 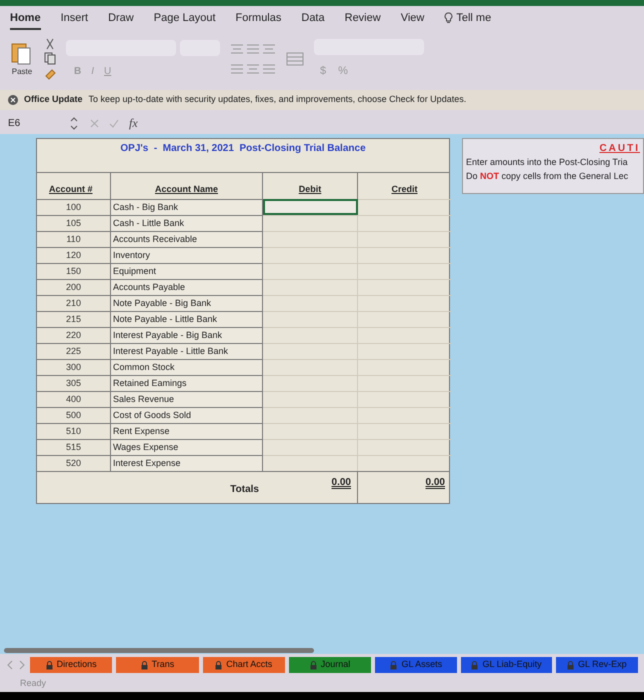 What do you see at coordinates (187, 463) in the screenshot?
I see `table-cell: Interest Expense` at bounding box center [187, 463].